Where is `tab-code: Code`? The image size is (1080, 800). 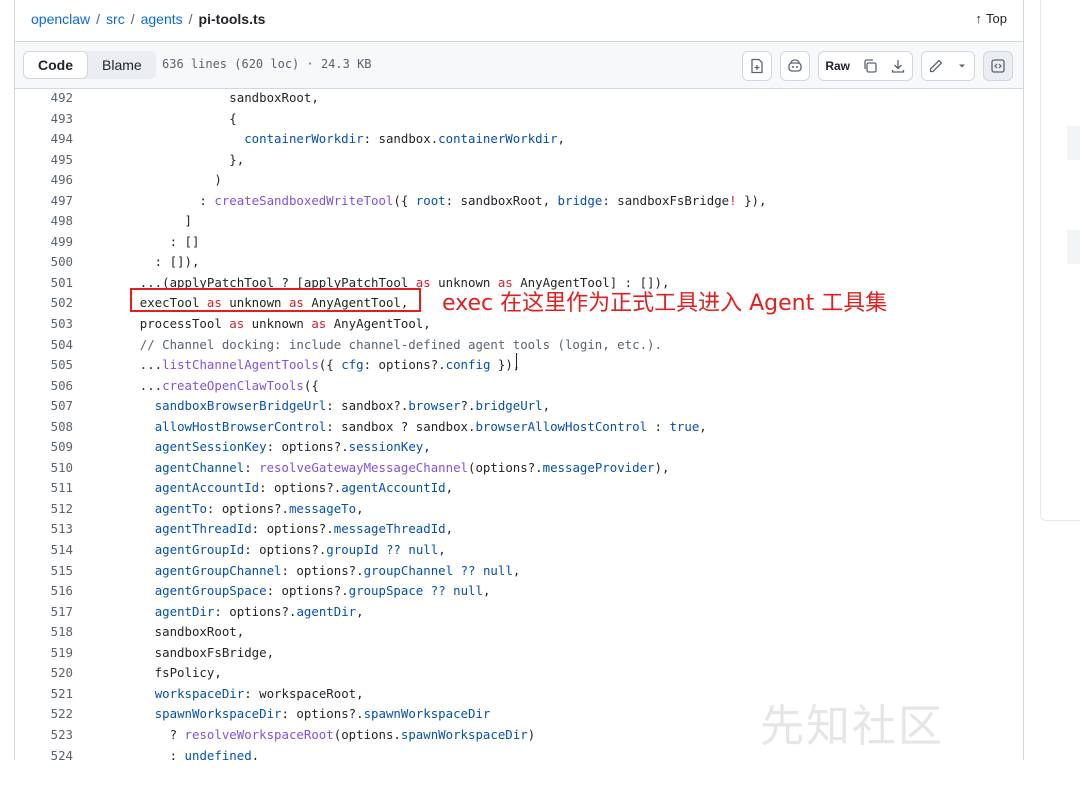 tab-code: Code is located at coordinates (55, 65).